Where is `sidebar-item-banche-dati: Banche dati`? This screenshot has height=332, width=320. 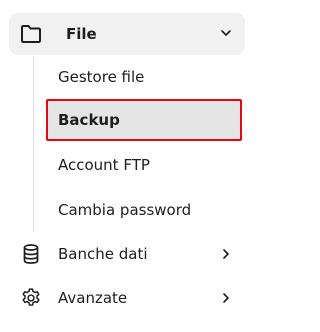
sidebar-item-banche-dati: Banche dati is located at coordinates (127, 254).